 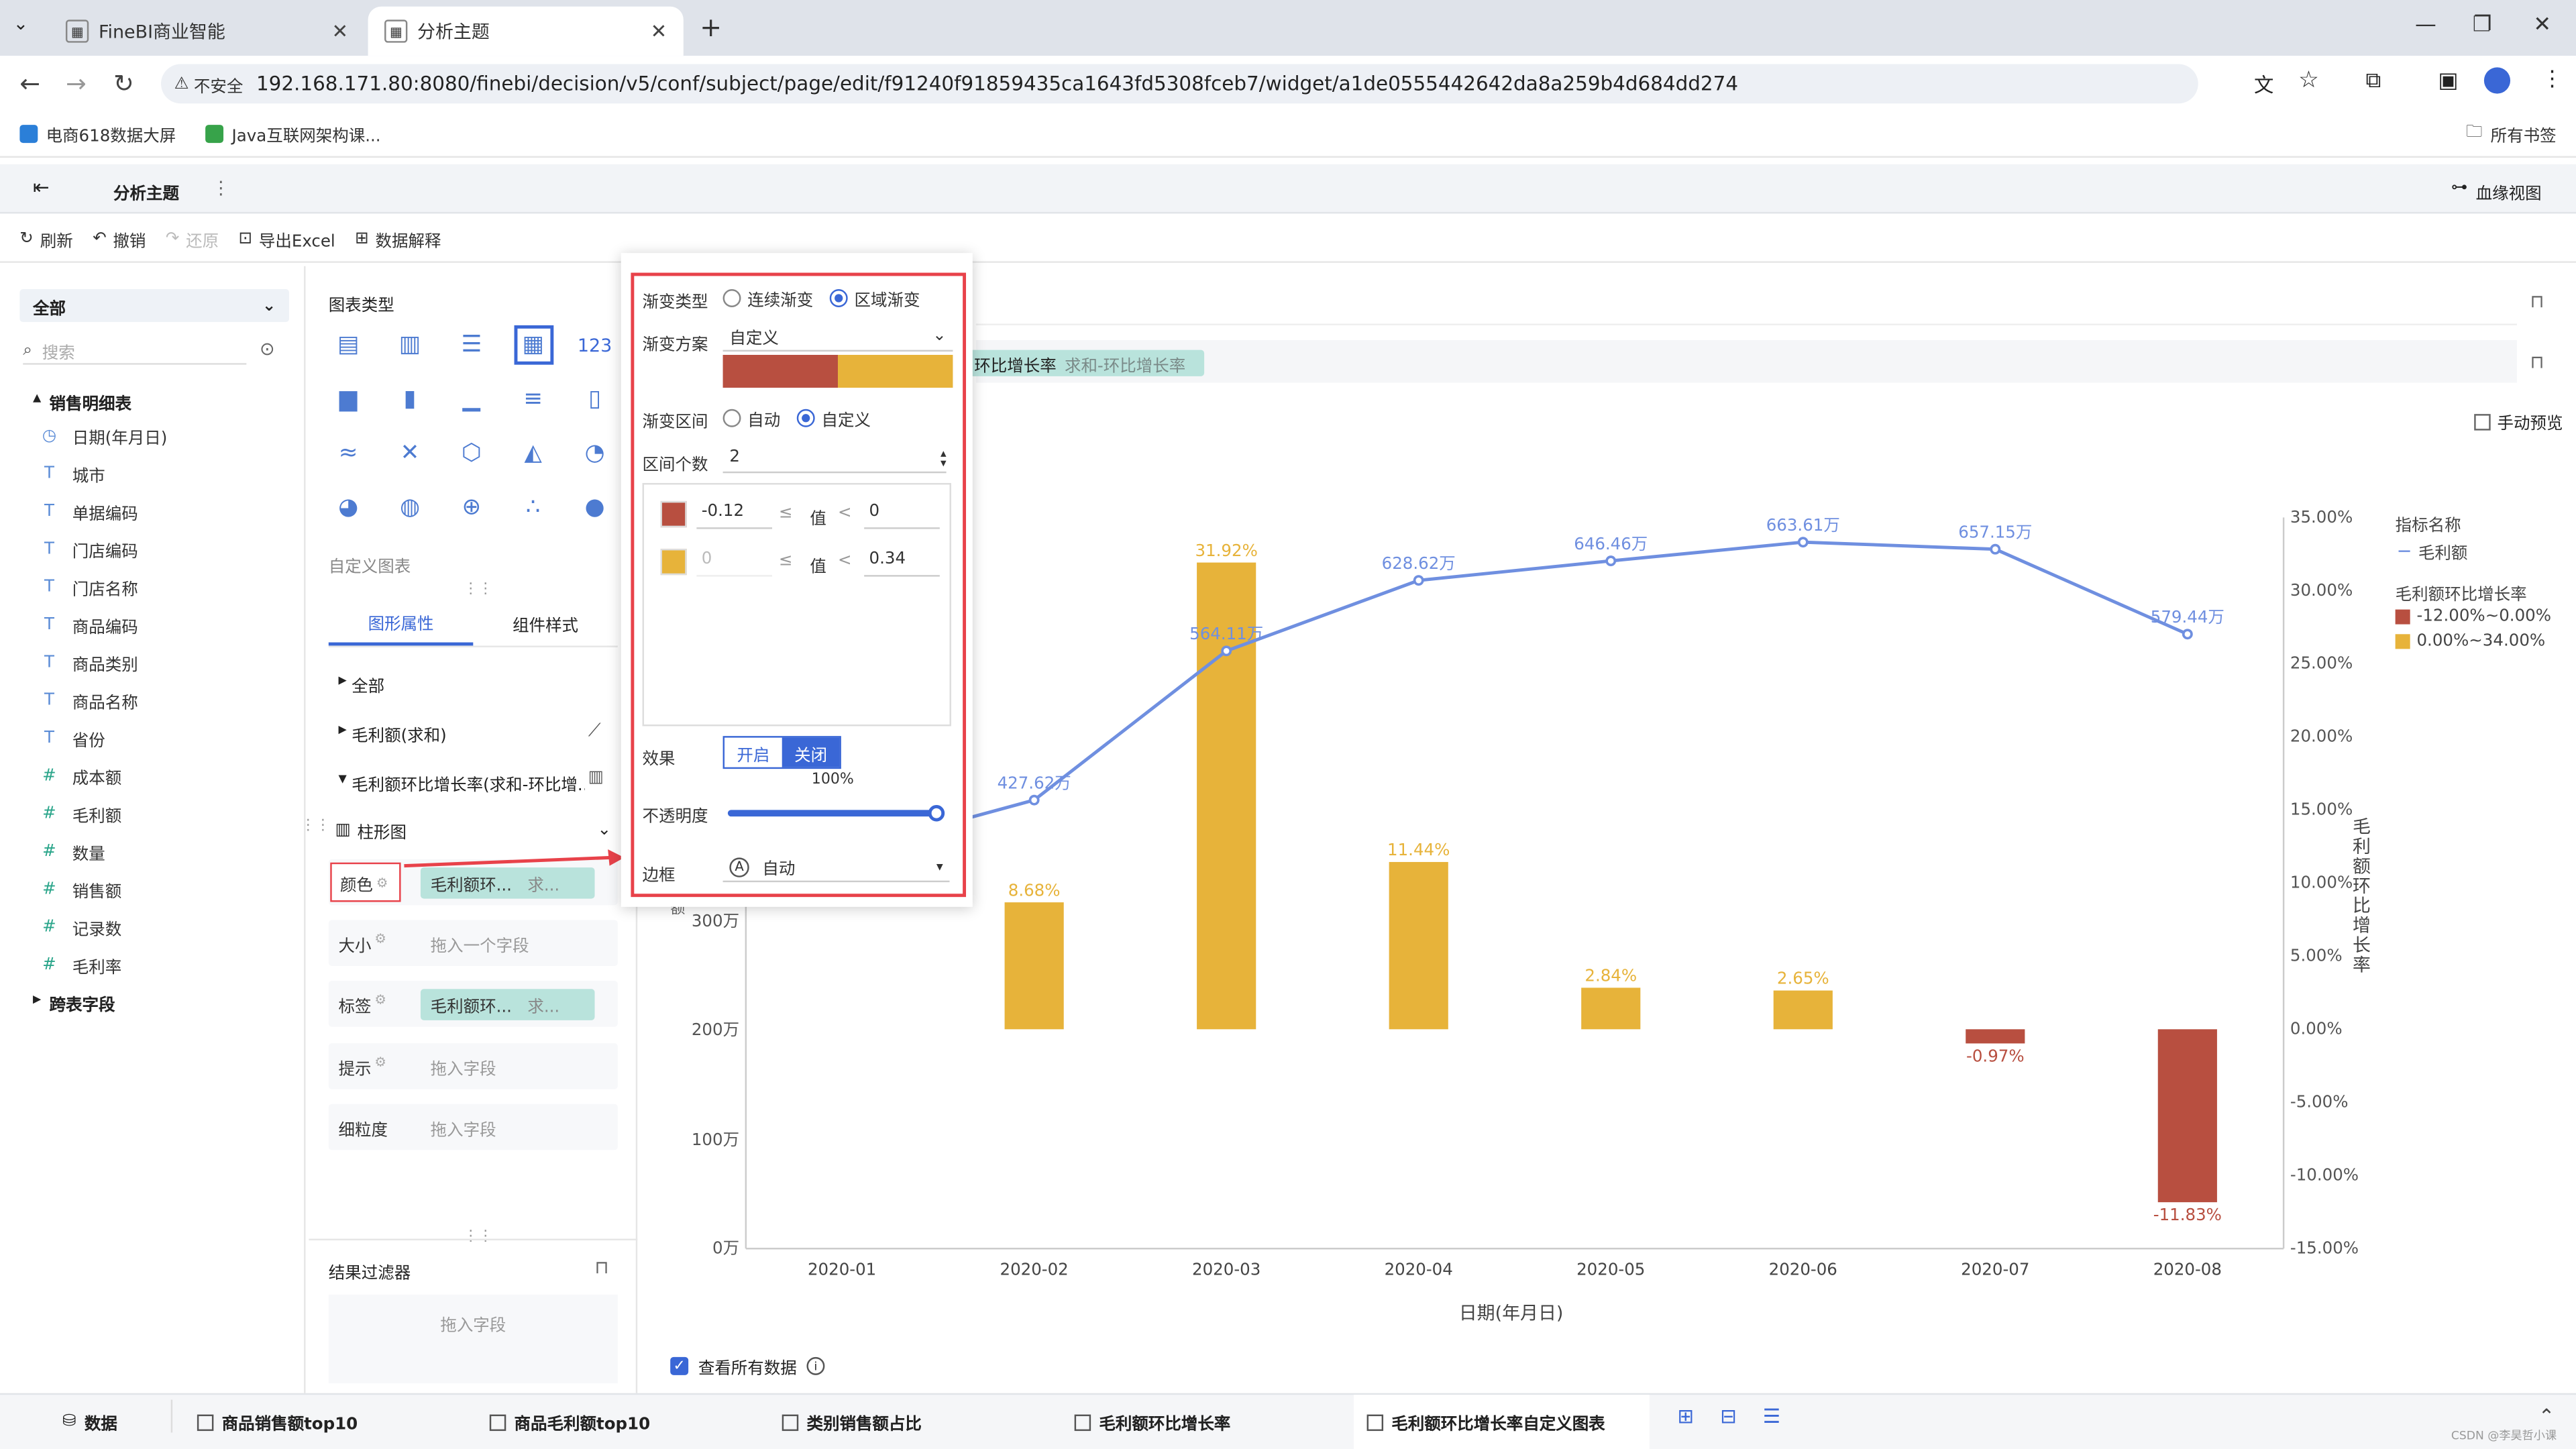 What do you see at coordinates (80, 776) in the screenshot?
I see `field-item: # 成本额` at bounding box center [80, 776].